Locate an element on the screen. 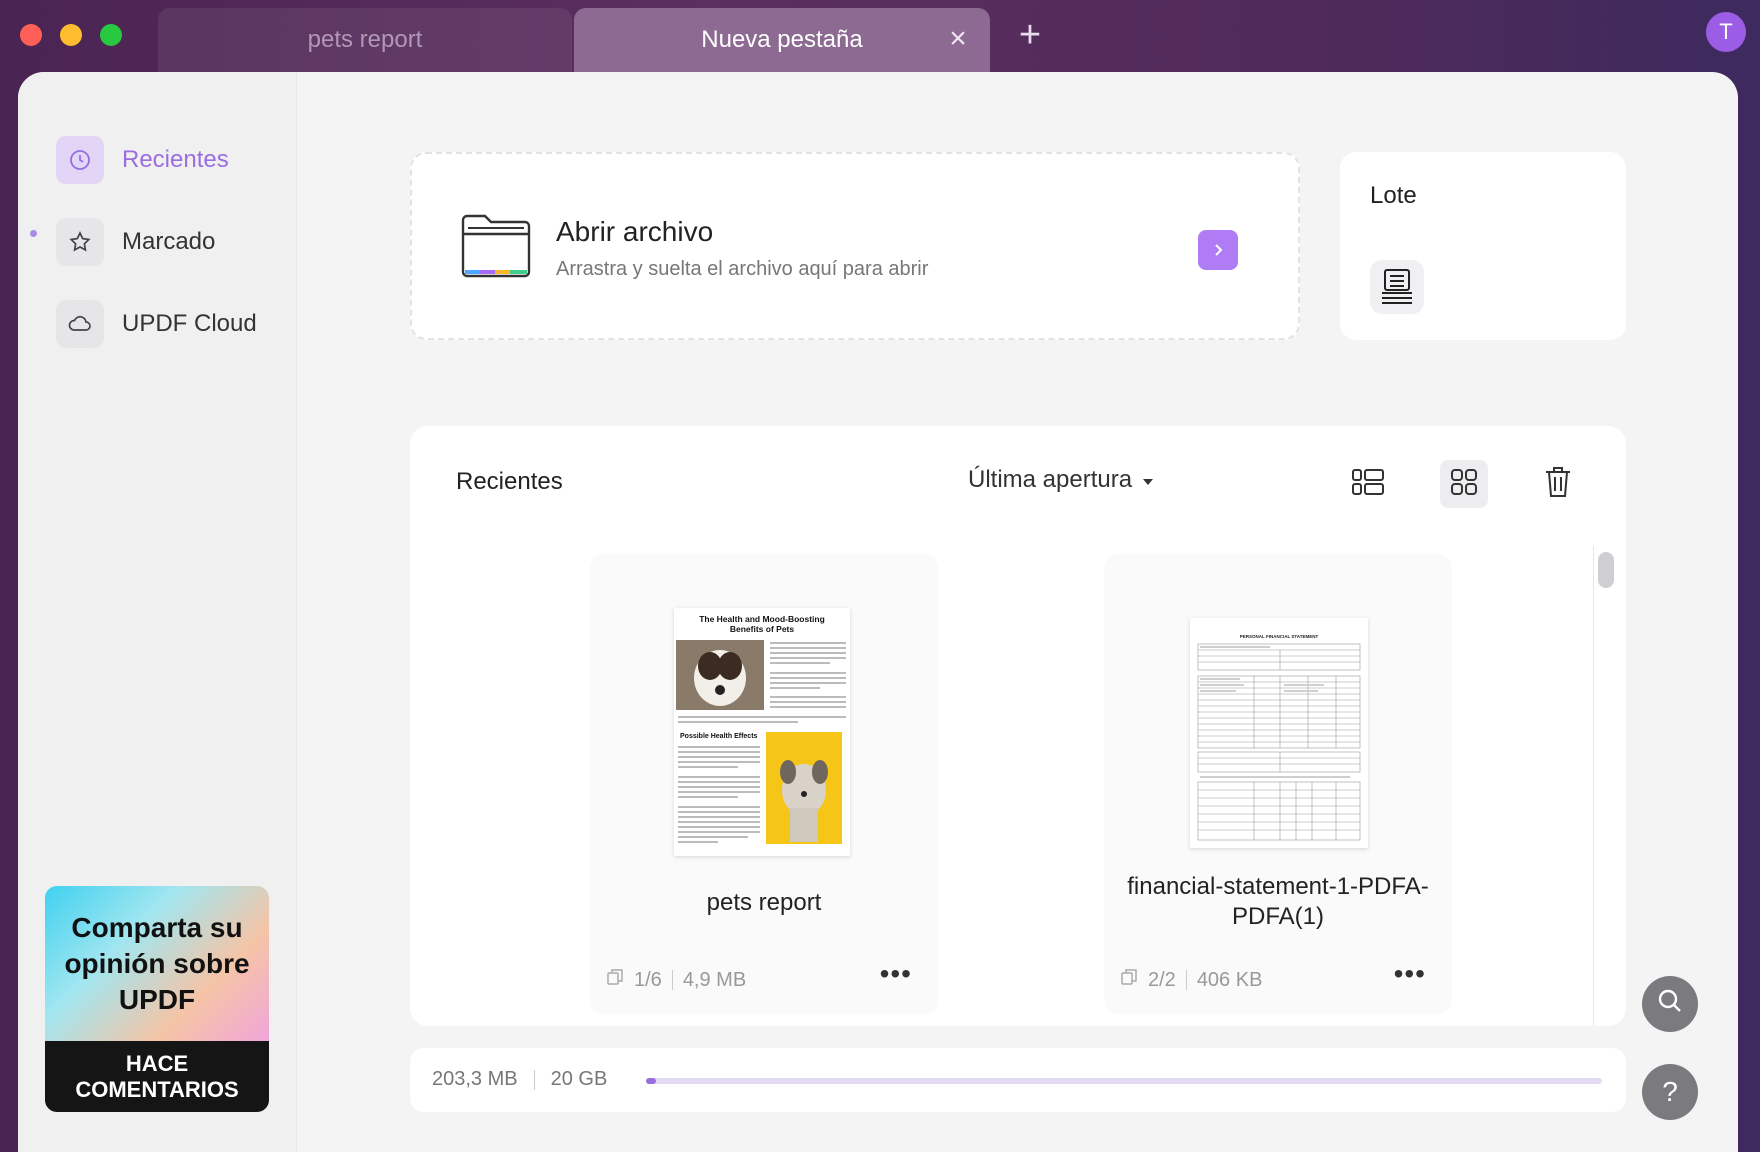 The height and width of the screenshot is (1152, 1760). sidebar-item-recientes: Recientes is located at coordinates (142, 160).